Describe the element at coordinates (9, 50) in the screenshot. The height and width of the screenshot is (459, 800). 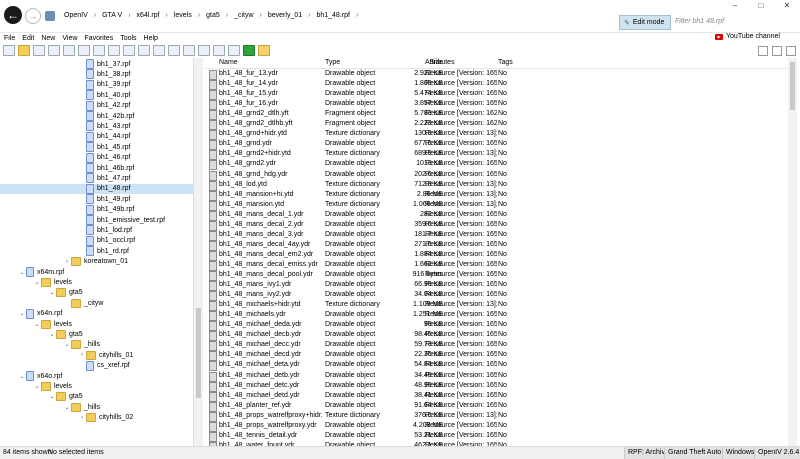
I see `new-document-icon` at that location.